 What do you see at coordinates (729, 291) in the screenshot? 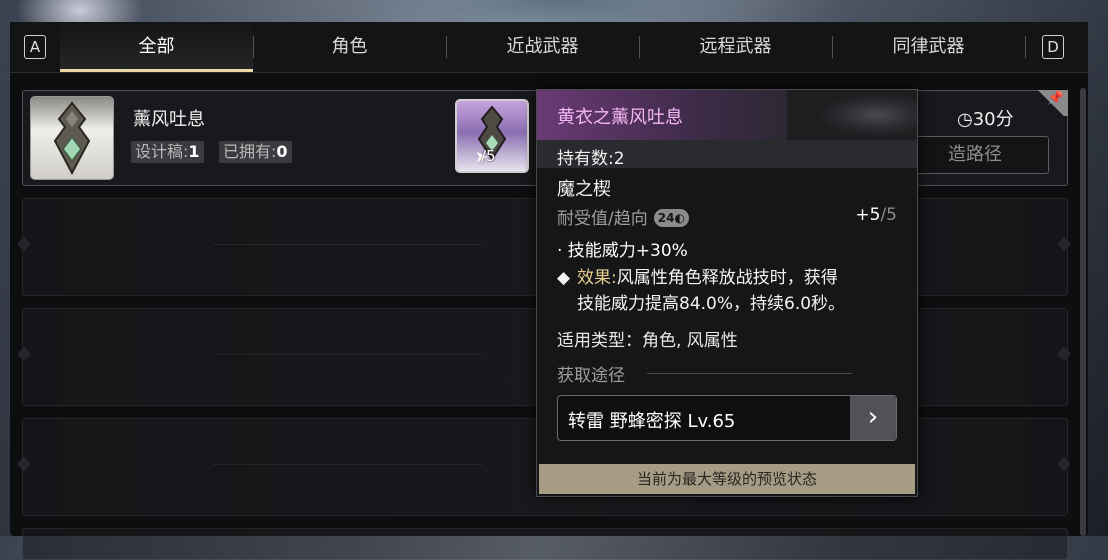
I see `effect-description: ◆ 效果:风属性角色释放战技时，获得 技能威力提高84.0%，持续6.0秒。` at bounding box center [729, 291].